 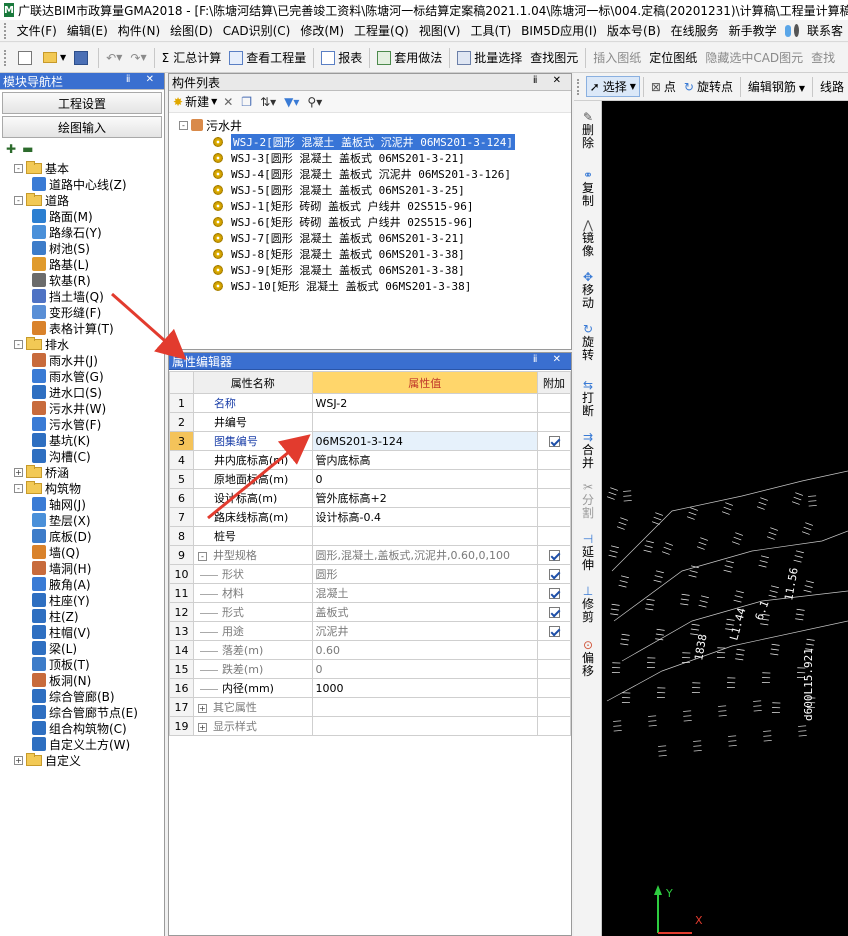 I want to click on menu-file: 文件(F), so click(x=37, y=30).